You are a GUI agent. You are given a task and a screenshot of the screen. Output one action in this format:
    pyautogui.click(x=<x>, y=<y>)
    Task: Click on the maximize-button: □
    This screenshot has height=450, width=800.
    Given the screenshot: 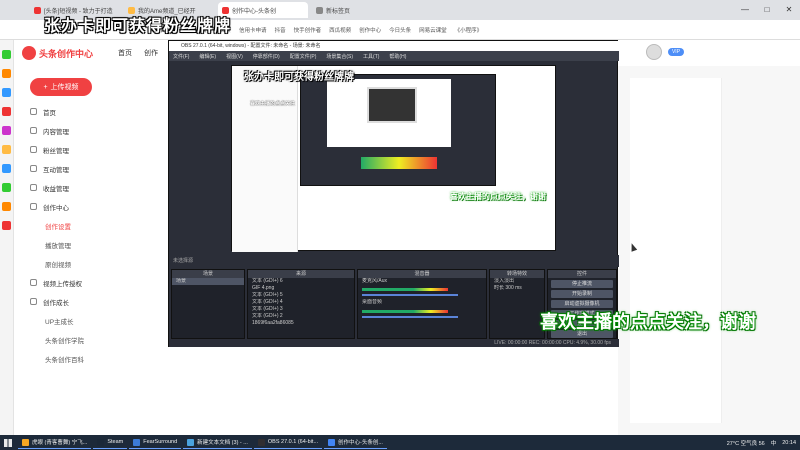 What is the action you would take?
    pyautogui.click(x=767, y=10)
    